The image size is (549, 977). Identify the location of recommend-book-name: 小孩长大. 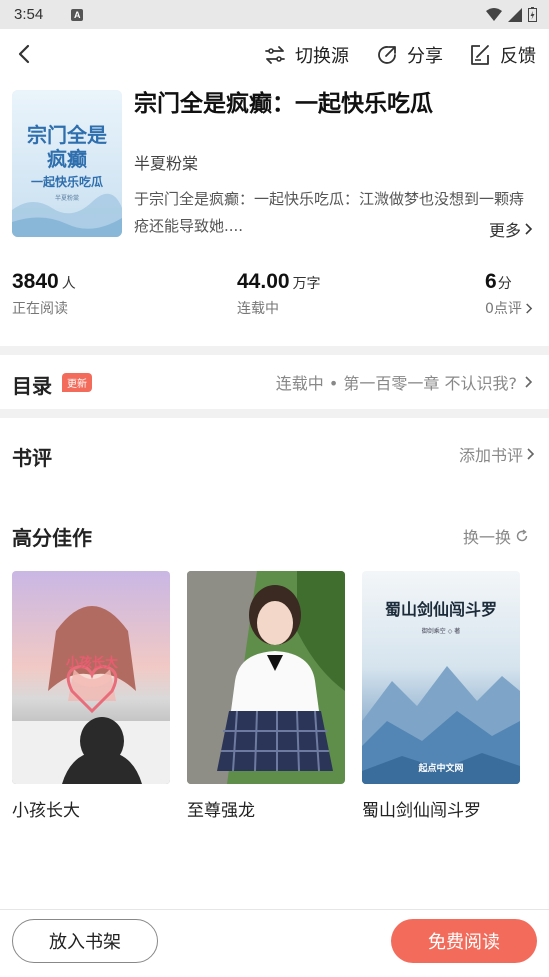
(46, 811).